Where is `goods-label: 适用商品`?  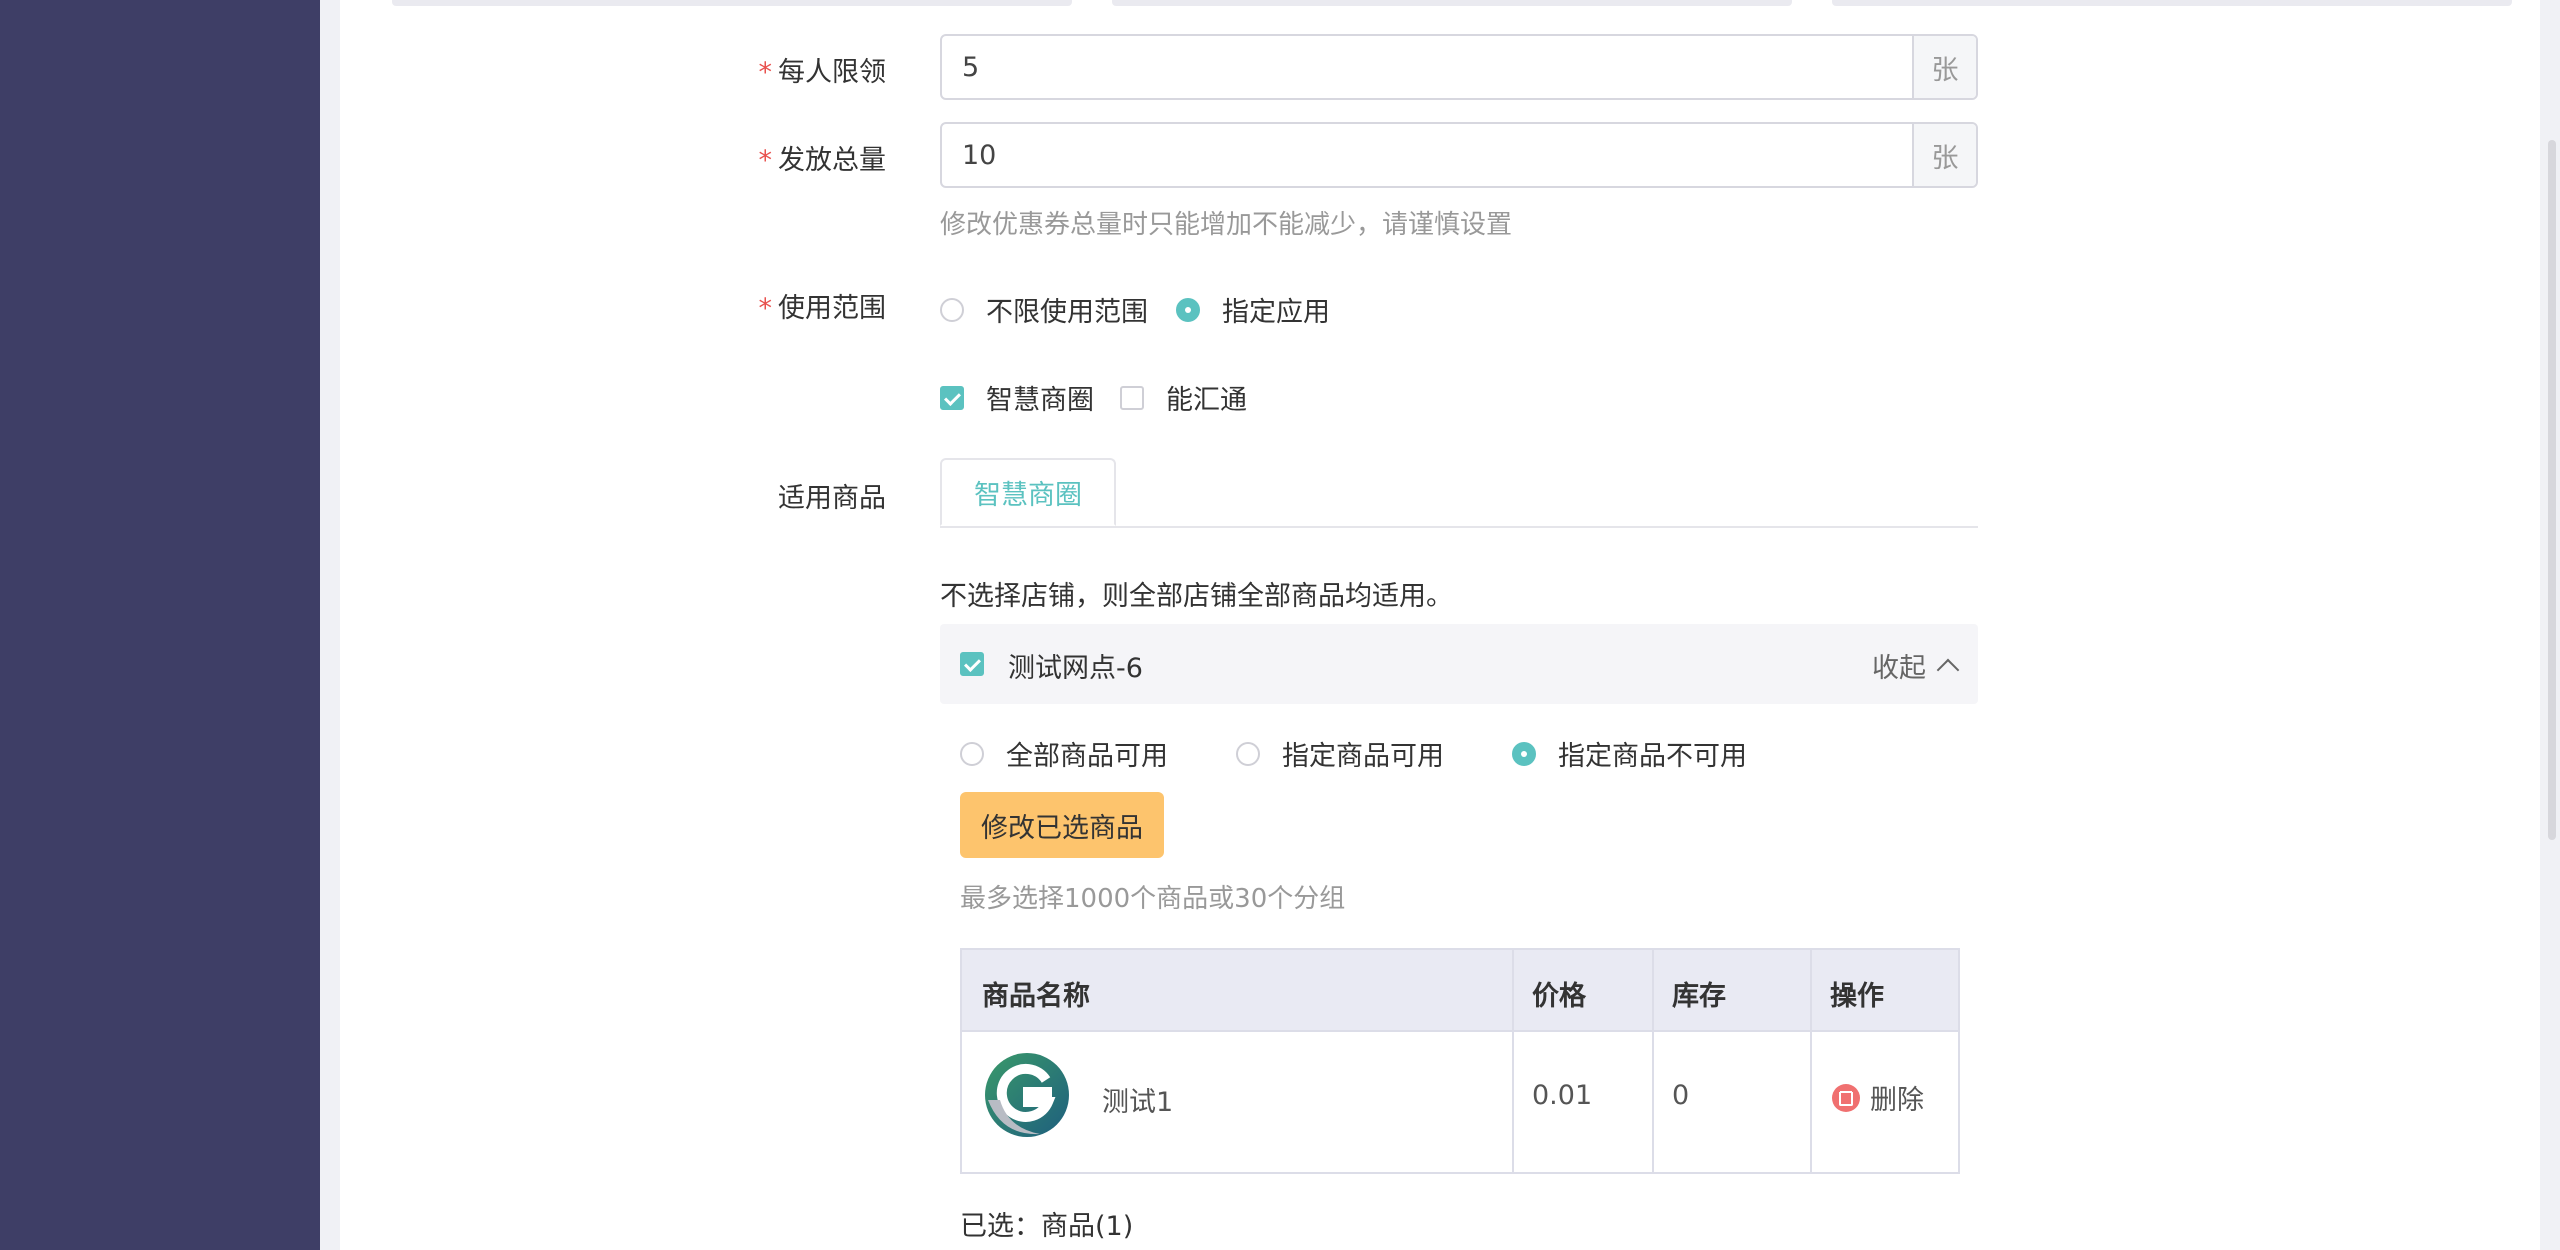 goods-label: 适用商品 is located at coordinates (832, 498).